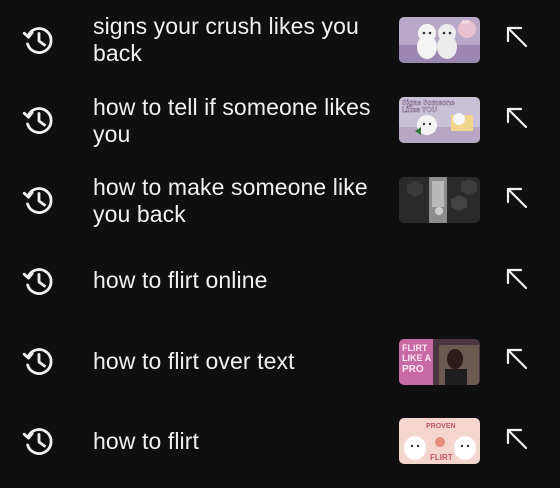  What do you see at coordinates (146, 441) in the screenshot?
I see `suggestion-text: how to flirt` at bounding box center [146, 441].